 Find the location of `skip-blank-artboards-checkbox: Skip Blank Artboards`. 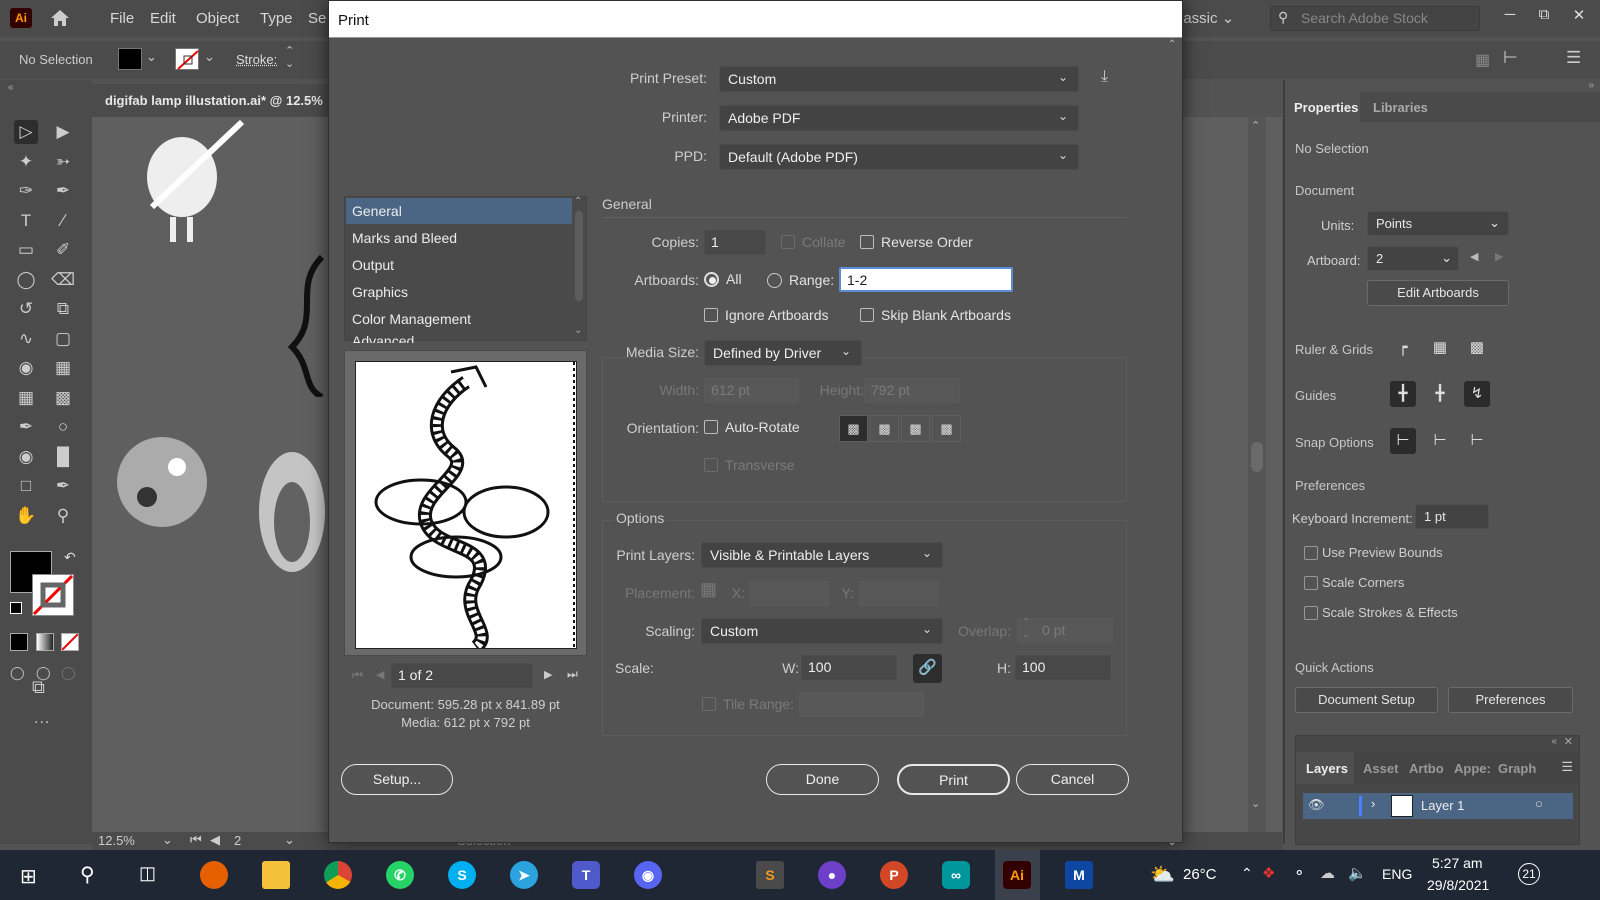

skip-blank-artboards-checkbox: Skip Blank Artboards is located at coordinates (935, 315).